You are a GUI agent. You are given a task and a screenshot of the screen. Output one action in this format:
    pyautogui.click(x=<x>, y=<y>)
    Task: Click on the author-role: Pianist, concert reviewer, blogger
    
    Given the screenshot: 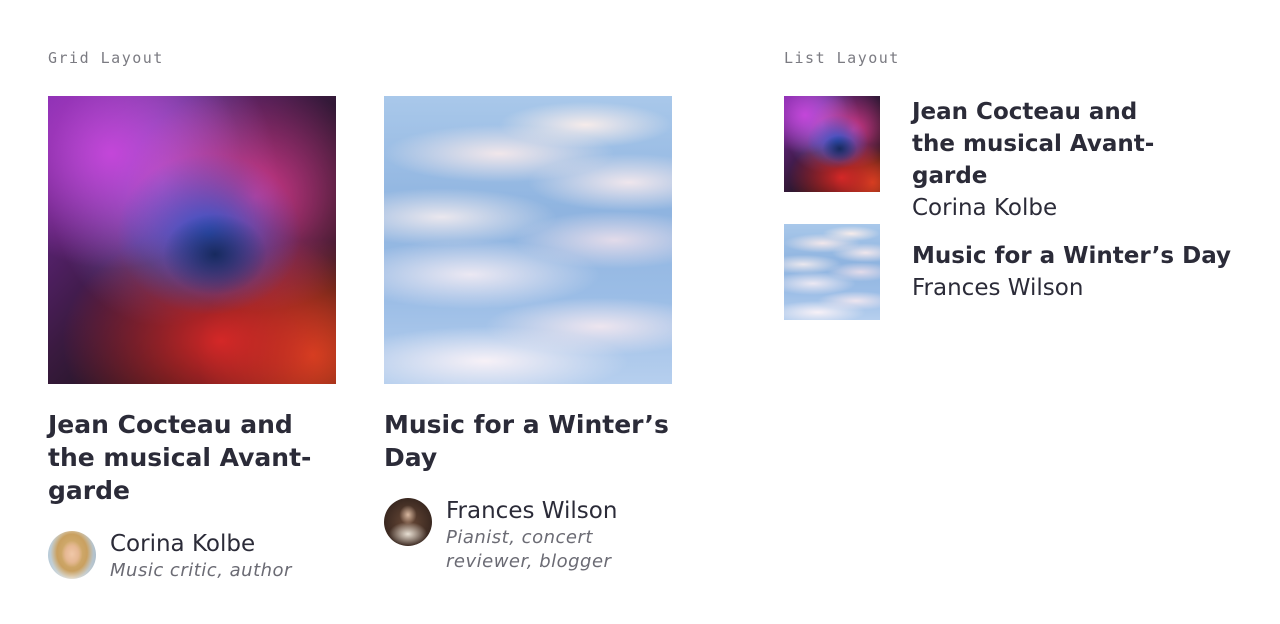 What is the action you would take?
    pyautogui.click(x=529, y=549)
    